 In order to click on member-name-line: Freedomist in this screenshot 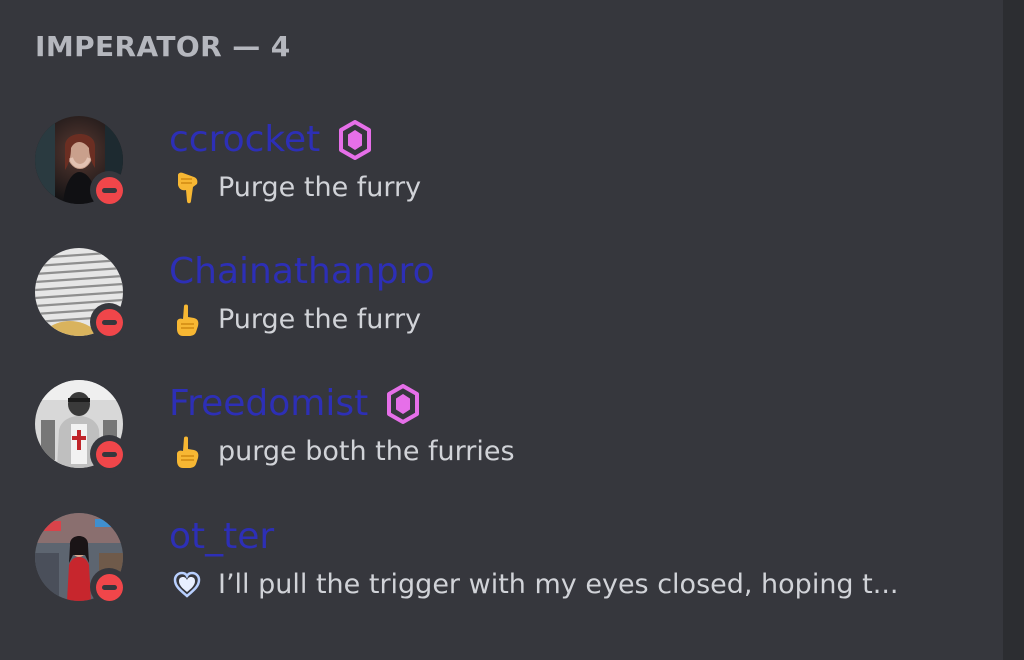, I will do `click(294, 404)`.